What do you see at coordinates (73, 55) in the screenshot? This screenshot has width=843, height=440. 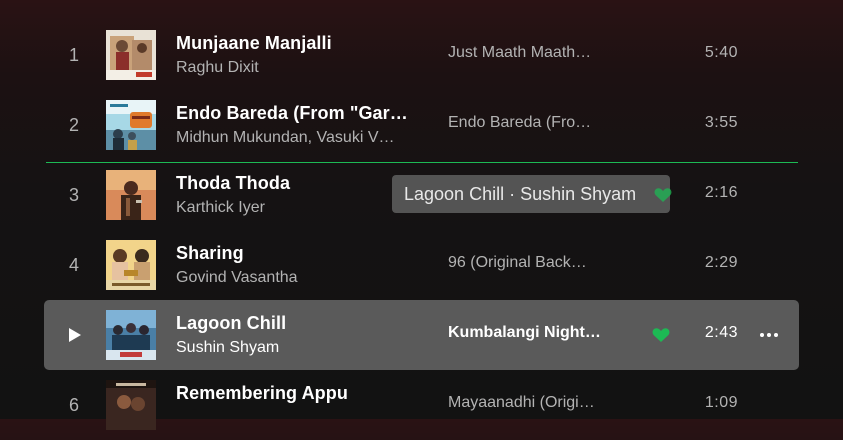 I see `track-number: 1` at bounding box center [73, 55].